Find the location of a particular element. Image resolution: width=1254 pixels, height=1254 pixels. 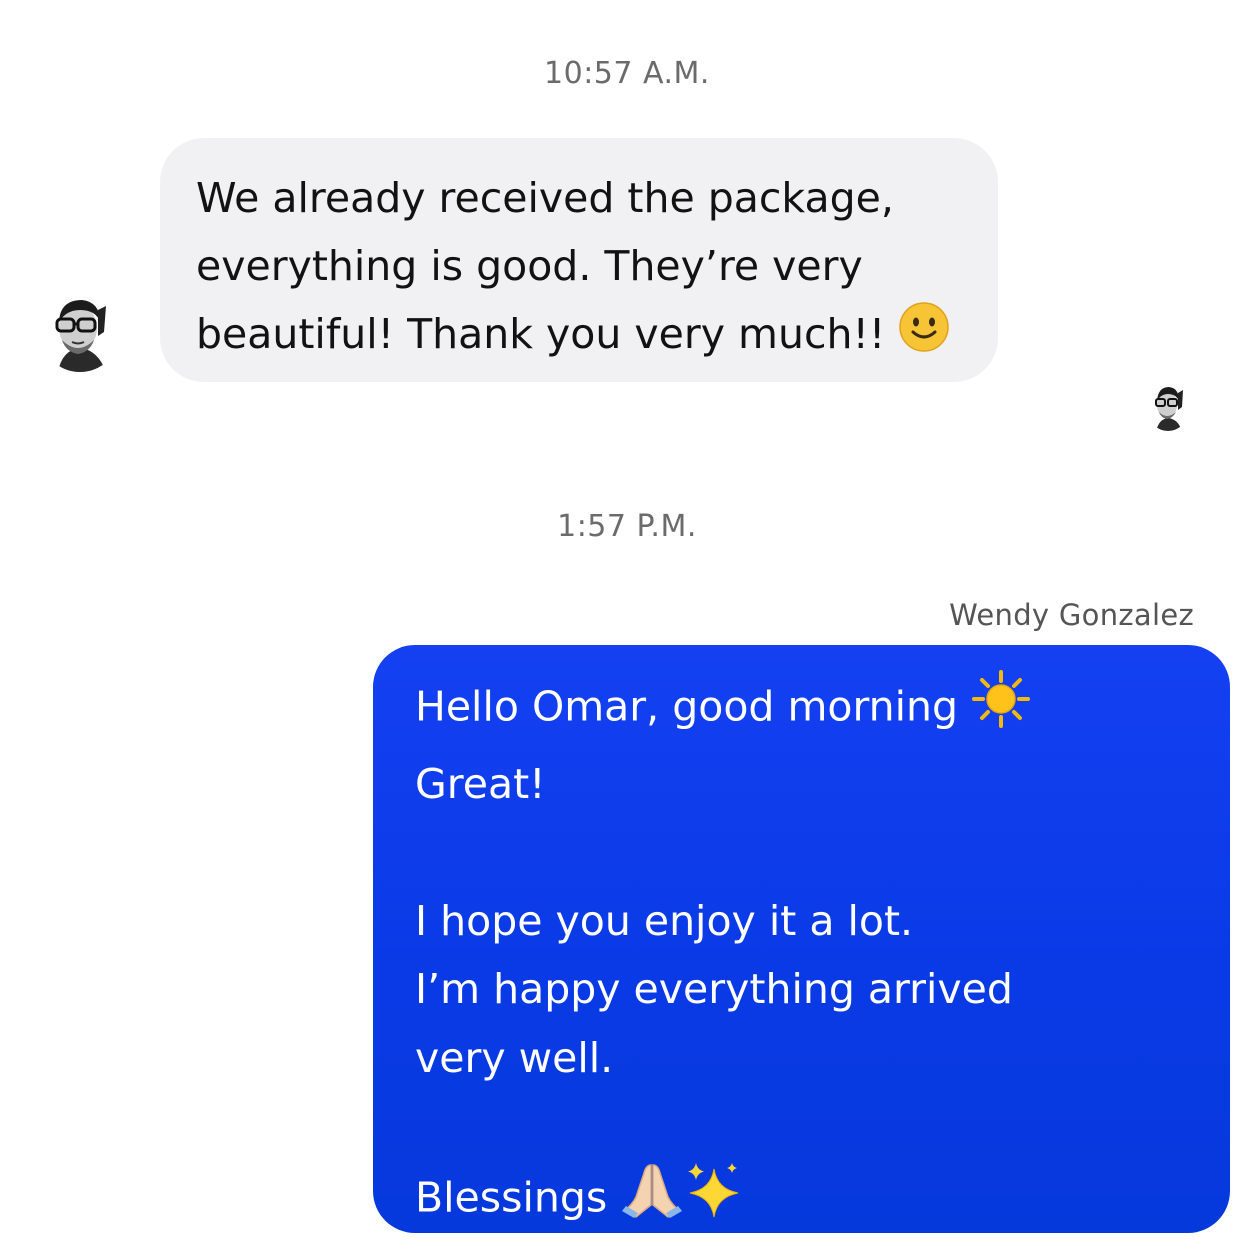

message-line-text: beautiful! Thank you very much!! is located at coordinates (541, 334).